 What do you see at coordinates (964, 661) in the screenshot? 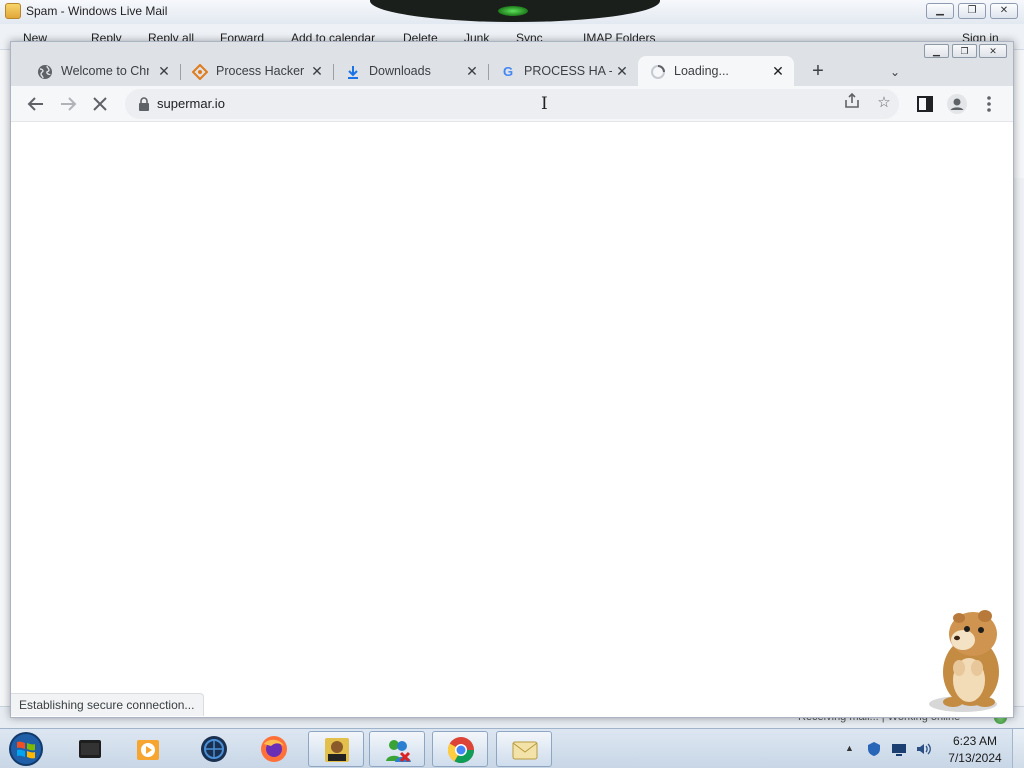
I see `hamster-mascot-icon` at bounding box center [964, 661].